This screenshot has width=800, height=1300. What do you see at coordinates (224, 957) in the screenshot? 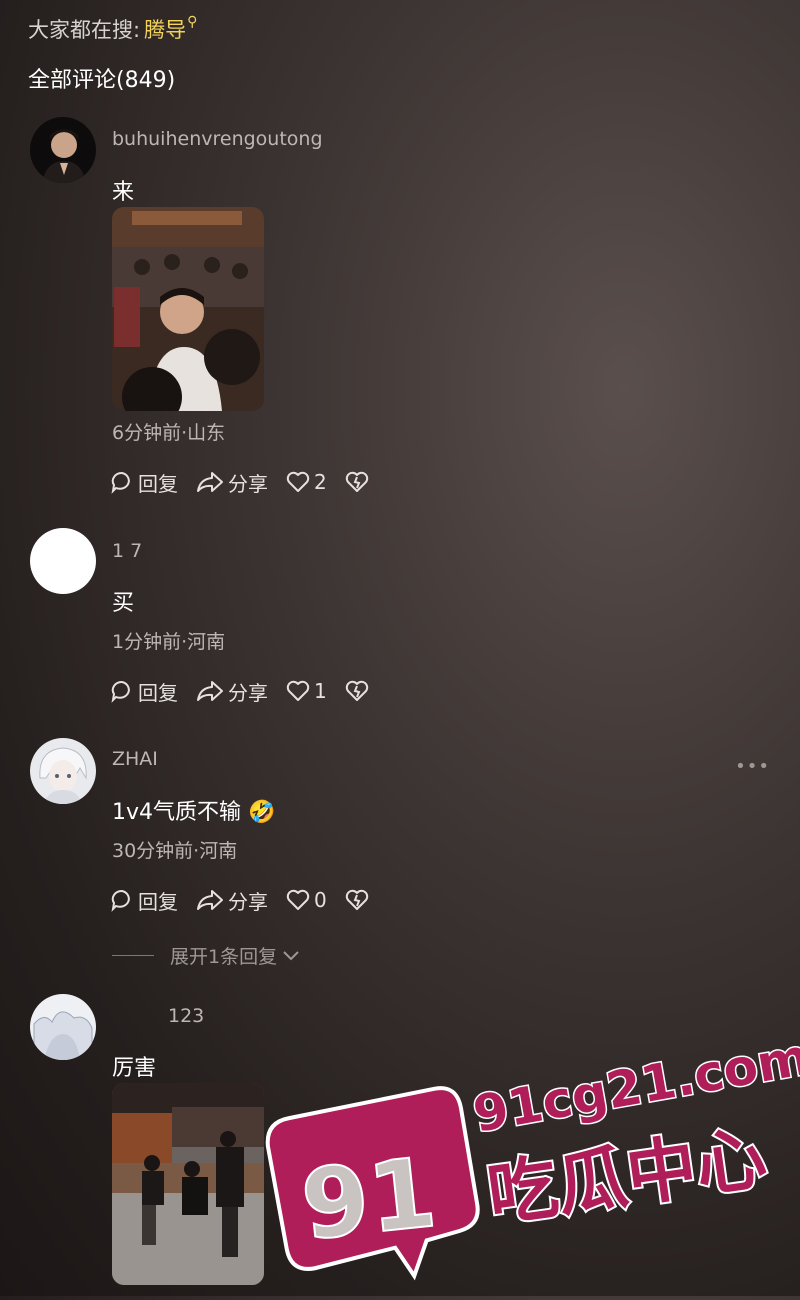
I see `expand-replies-label: 展开1条回复` at bounding box center [224, 957].